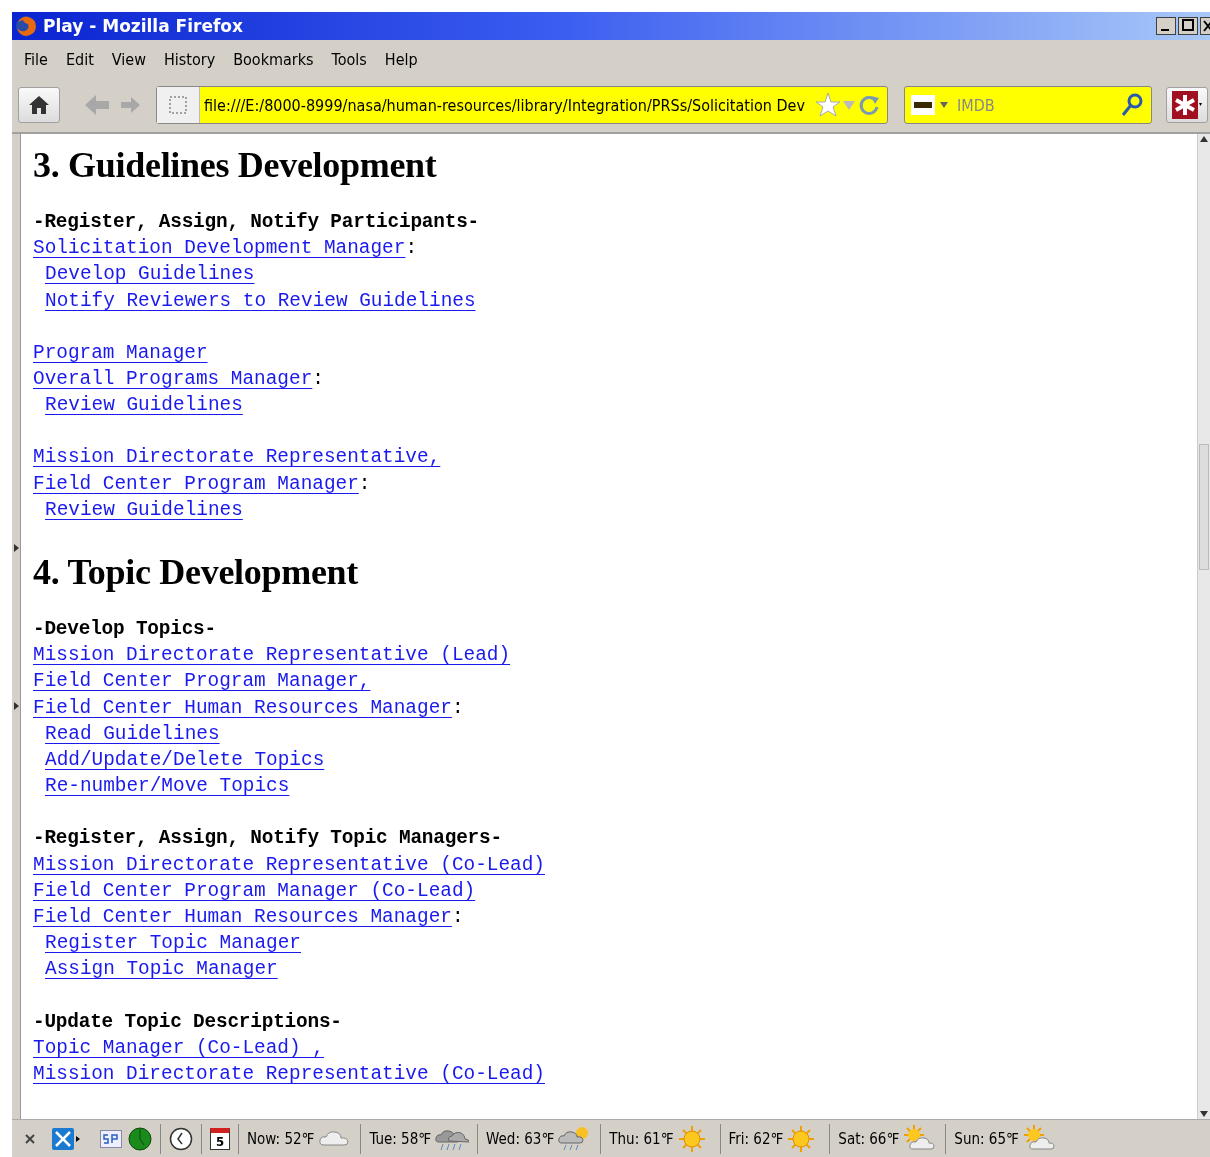 The height and width of the screenshot is (1157, 1210). What do you see at coordinates (260, 300) in the screenshot?
I see `action-link: Notify Reviewers to Review Guidelines` at bounding box center [260, 300].